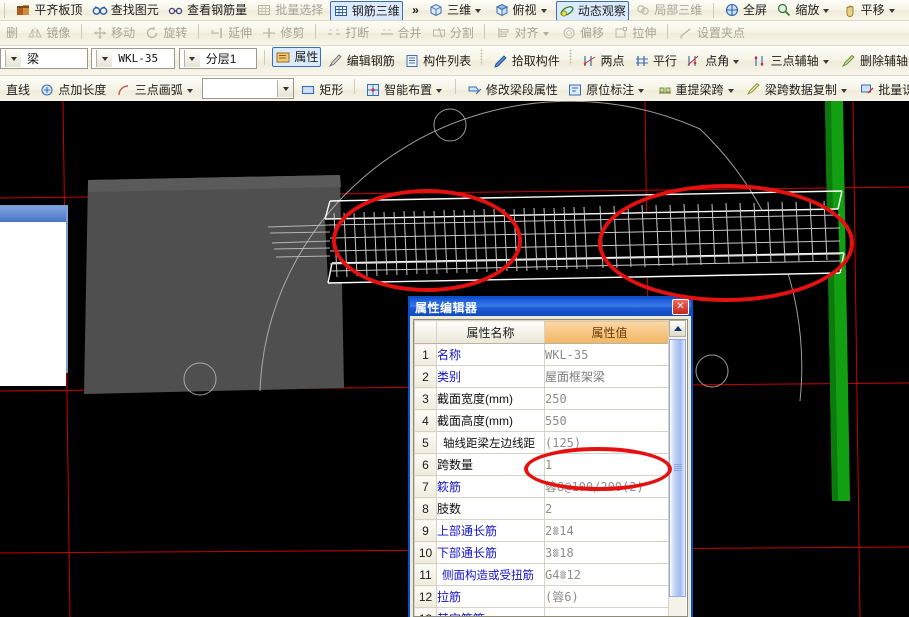 This screenshot has width=909, height=617. I want to click on dialog-scrollbar, so click(677, 468).